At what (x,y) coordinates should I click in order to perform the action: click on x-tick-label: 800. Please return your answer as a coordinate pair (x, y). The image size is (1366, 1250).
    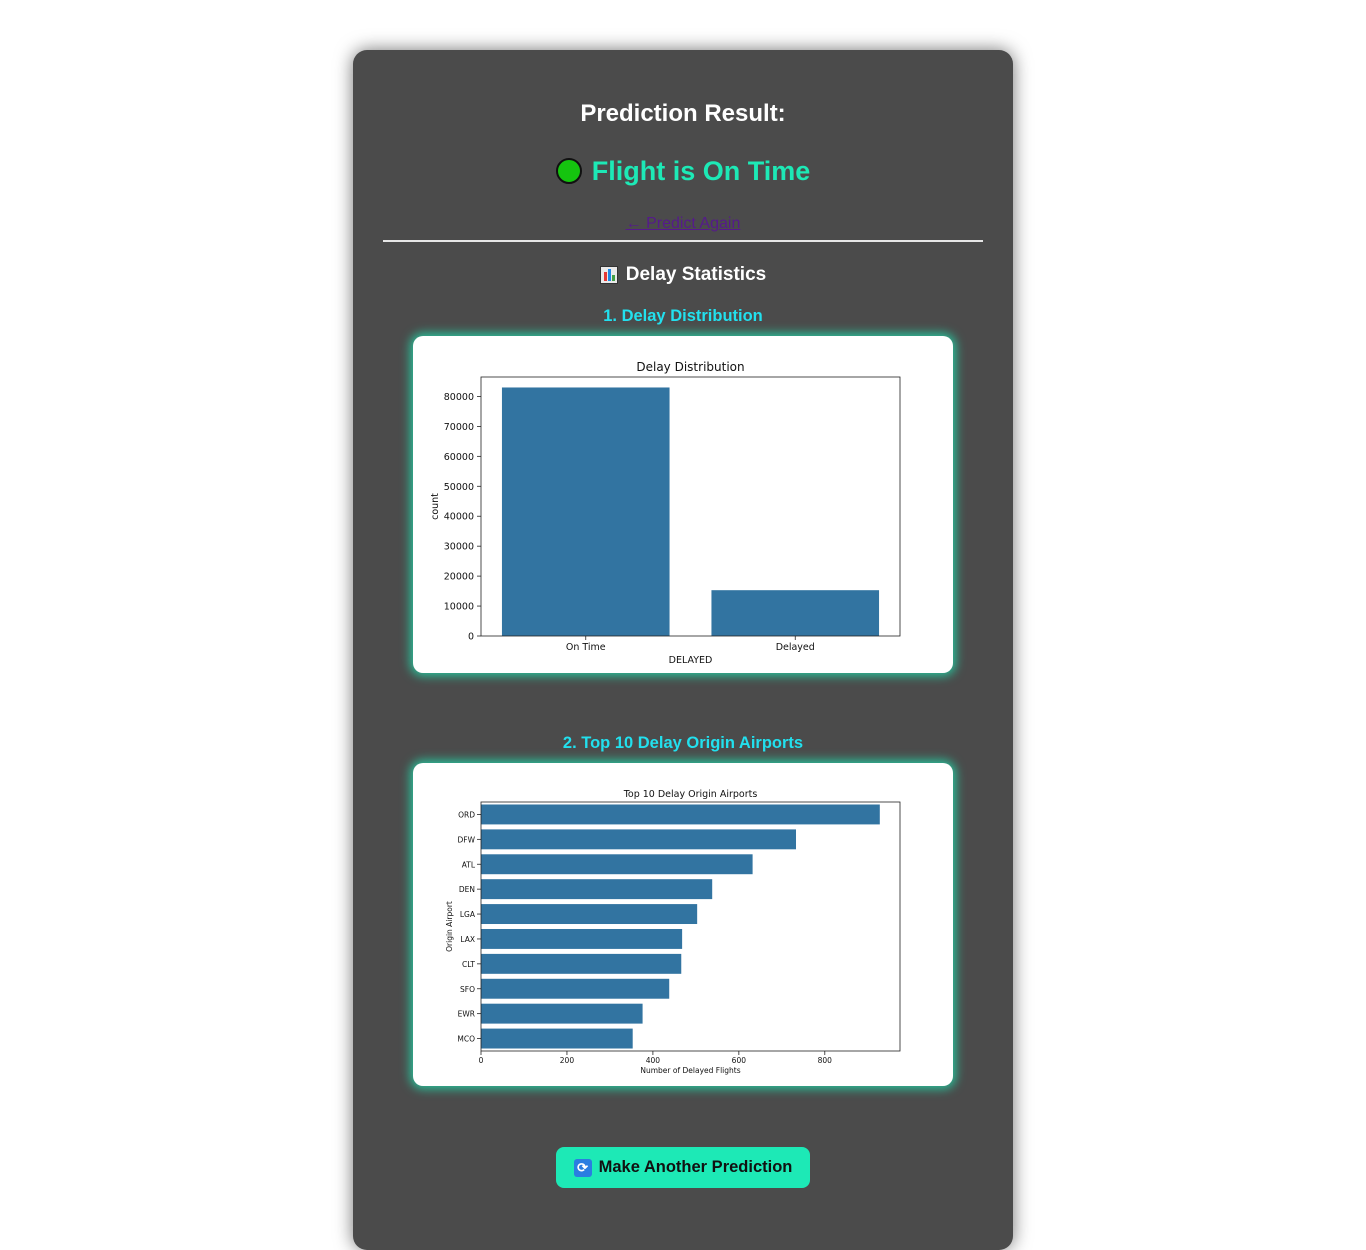
    Looking at the image, I should click on (825, 1060).